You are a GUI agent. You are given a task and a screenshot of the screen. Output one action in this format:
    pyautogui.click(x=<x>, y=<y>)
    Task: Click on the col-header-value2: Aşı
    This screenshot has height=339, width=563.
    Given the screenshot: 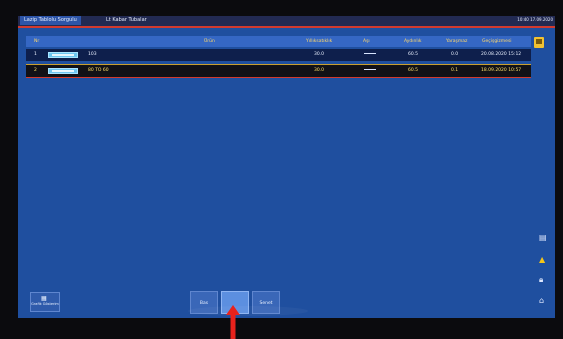 What is the action you would take?
    pyautogui.click(x=366, y=41)
    